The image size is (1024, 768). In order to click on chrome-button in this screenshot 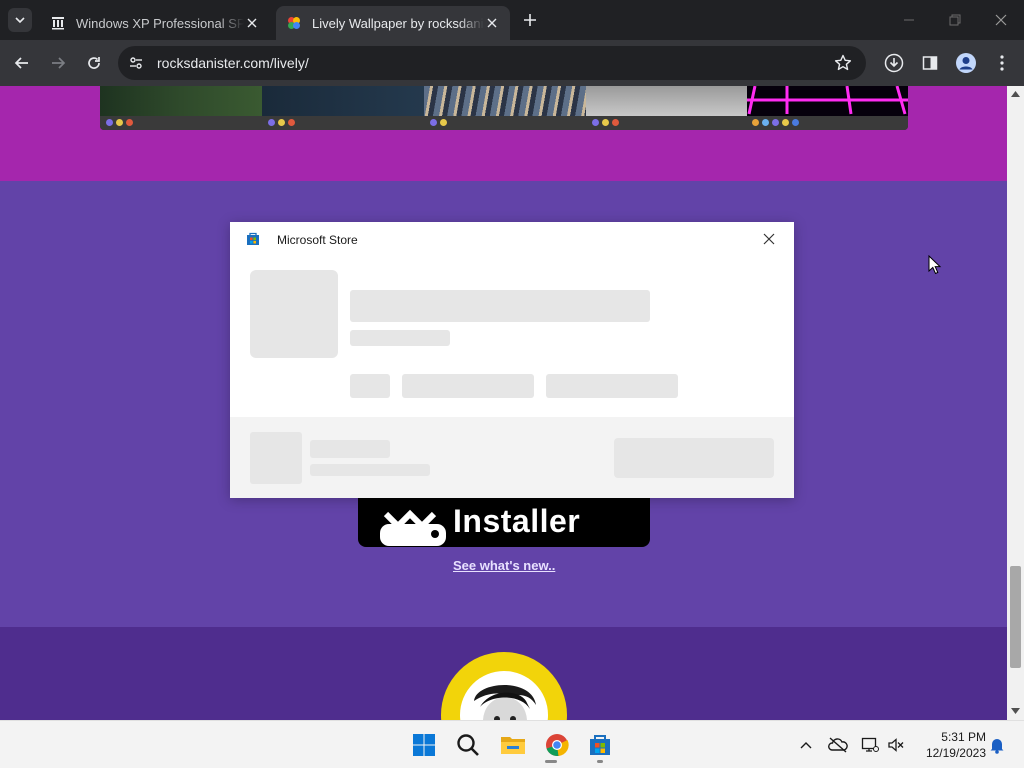, I will do `click(557, 745)`.